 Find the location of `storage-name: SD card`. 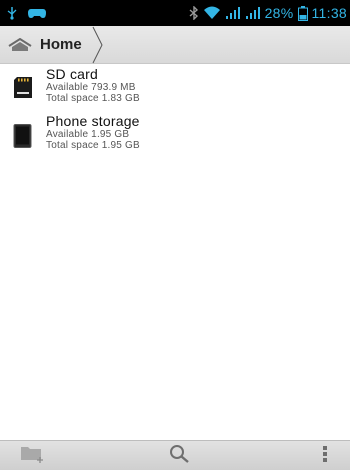

storage-name: SD card is located at coordinates (72, 74).